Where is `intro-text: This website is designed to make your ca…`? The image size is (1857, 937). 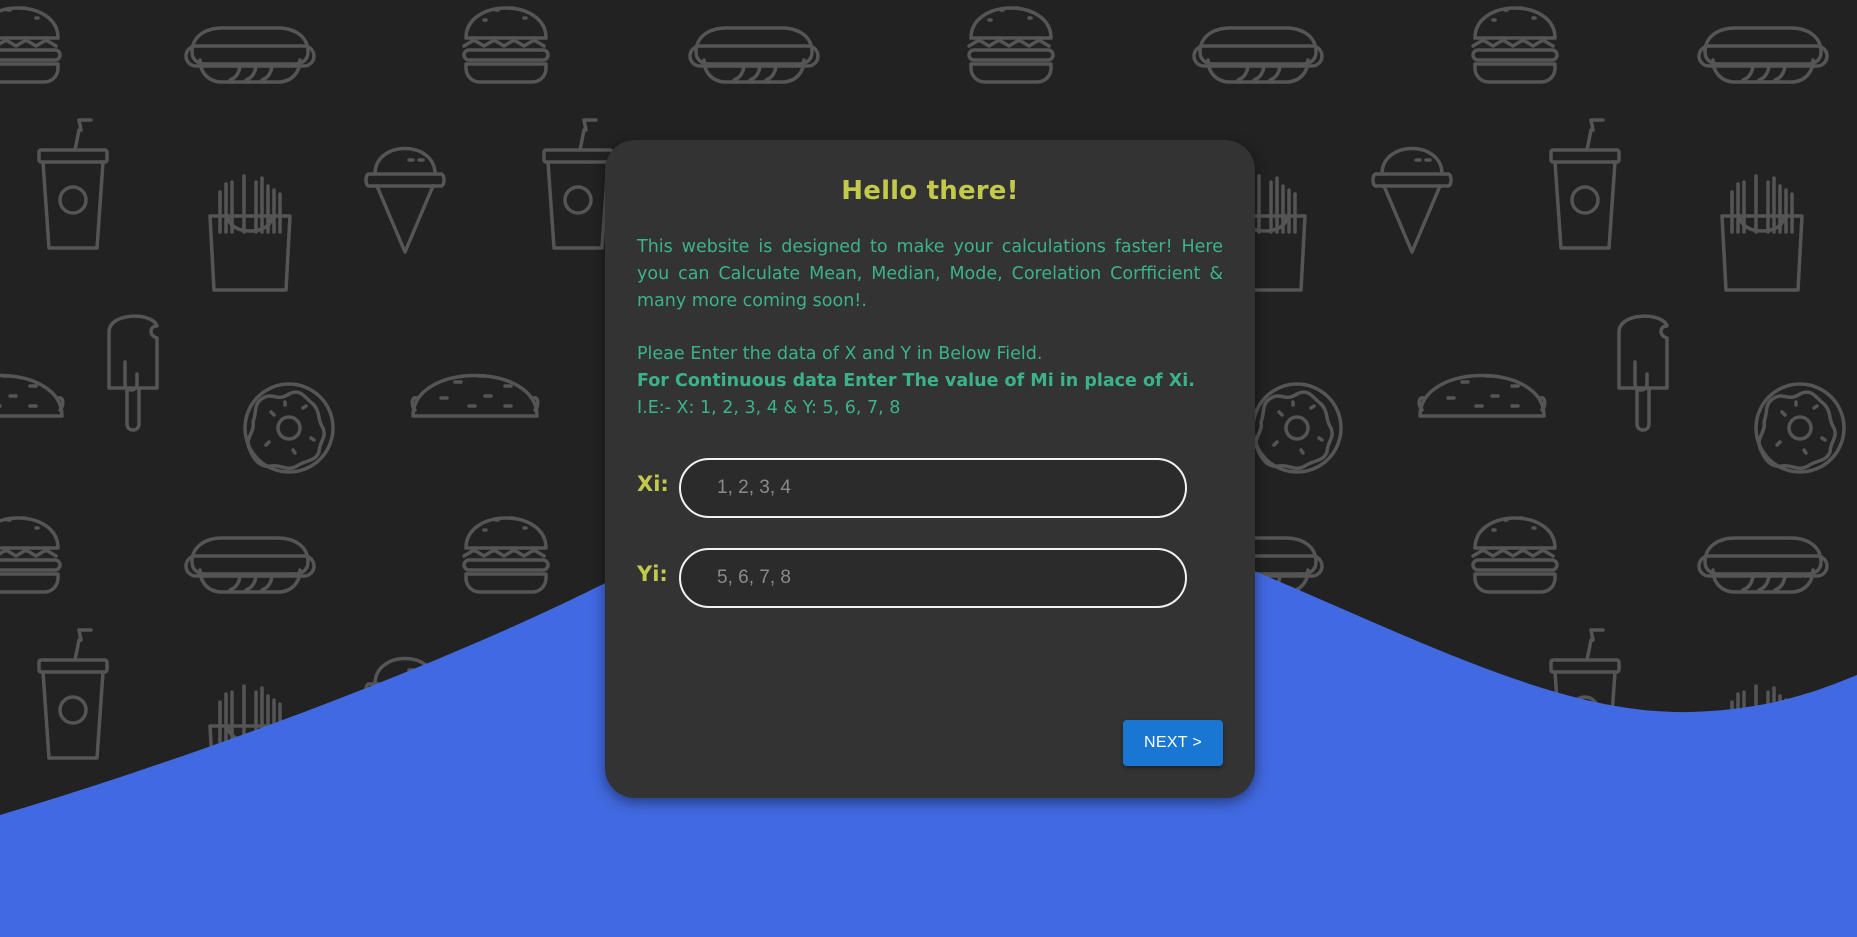 intro-text: This website is designed to make your ca… is located at coordinates (930, 274).